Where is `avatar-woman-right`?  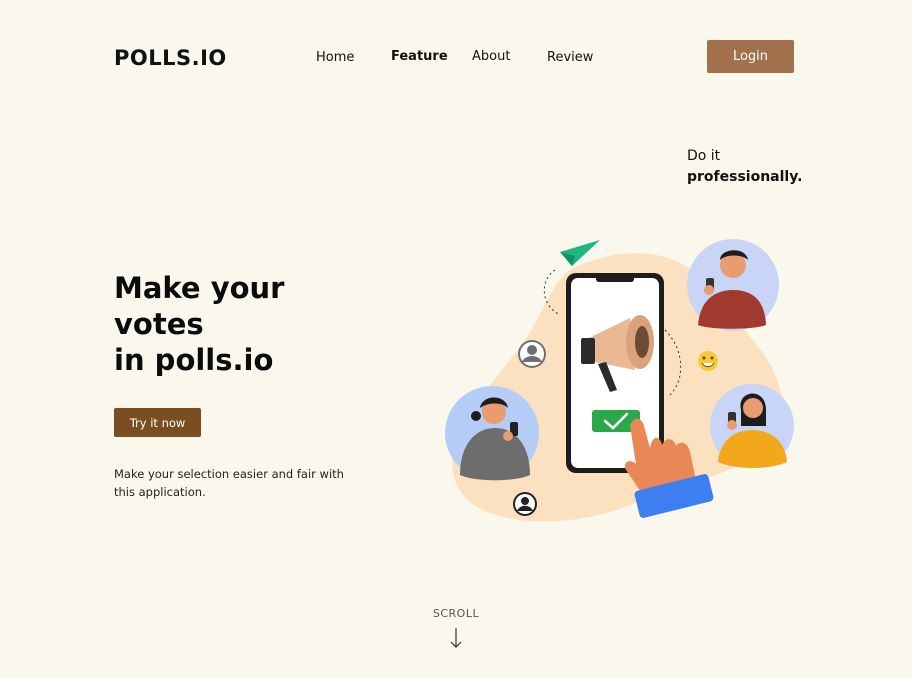
avatar-woman-right is located at coordinates (752, 426).